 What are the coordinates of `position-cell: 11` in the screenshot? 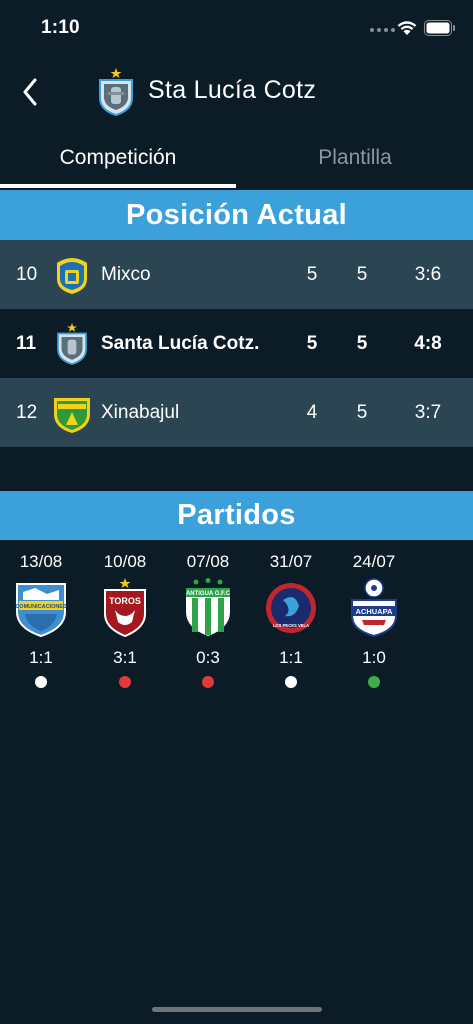 It's located at (26, 343).